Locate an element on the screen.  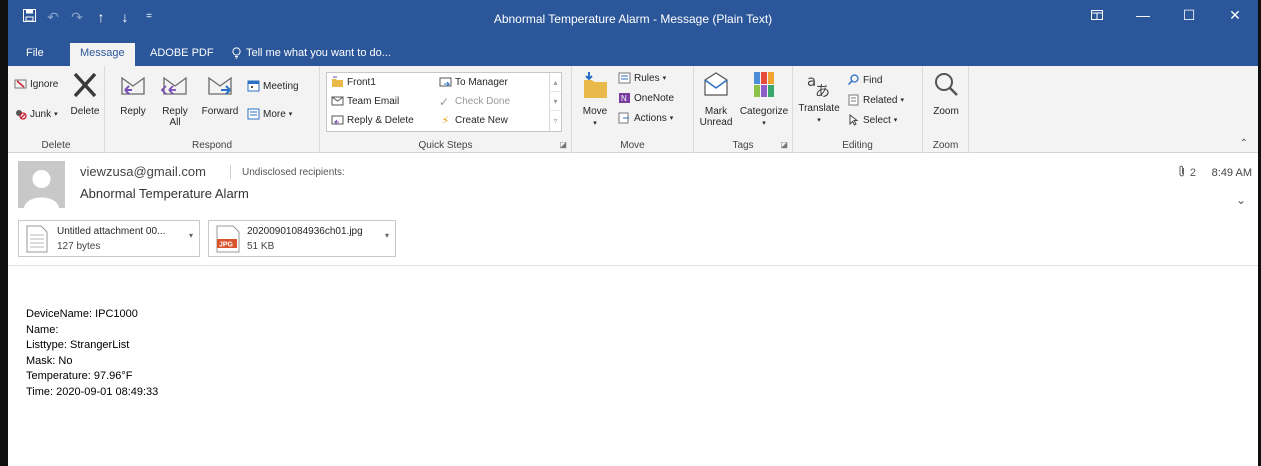
move-button: Move ▾ is located at coordinates (595, 99).